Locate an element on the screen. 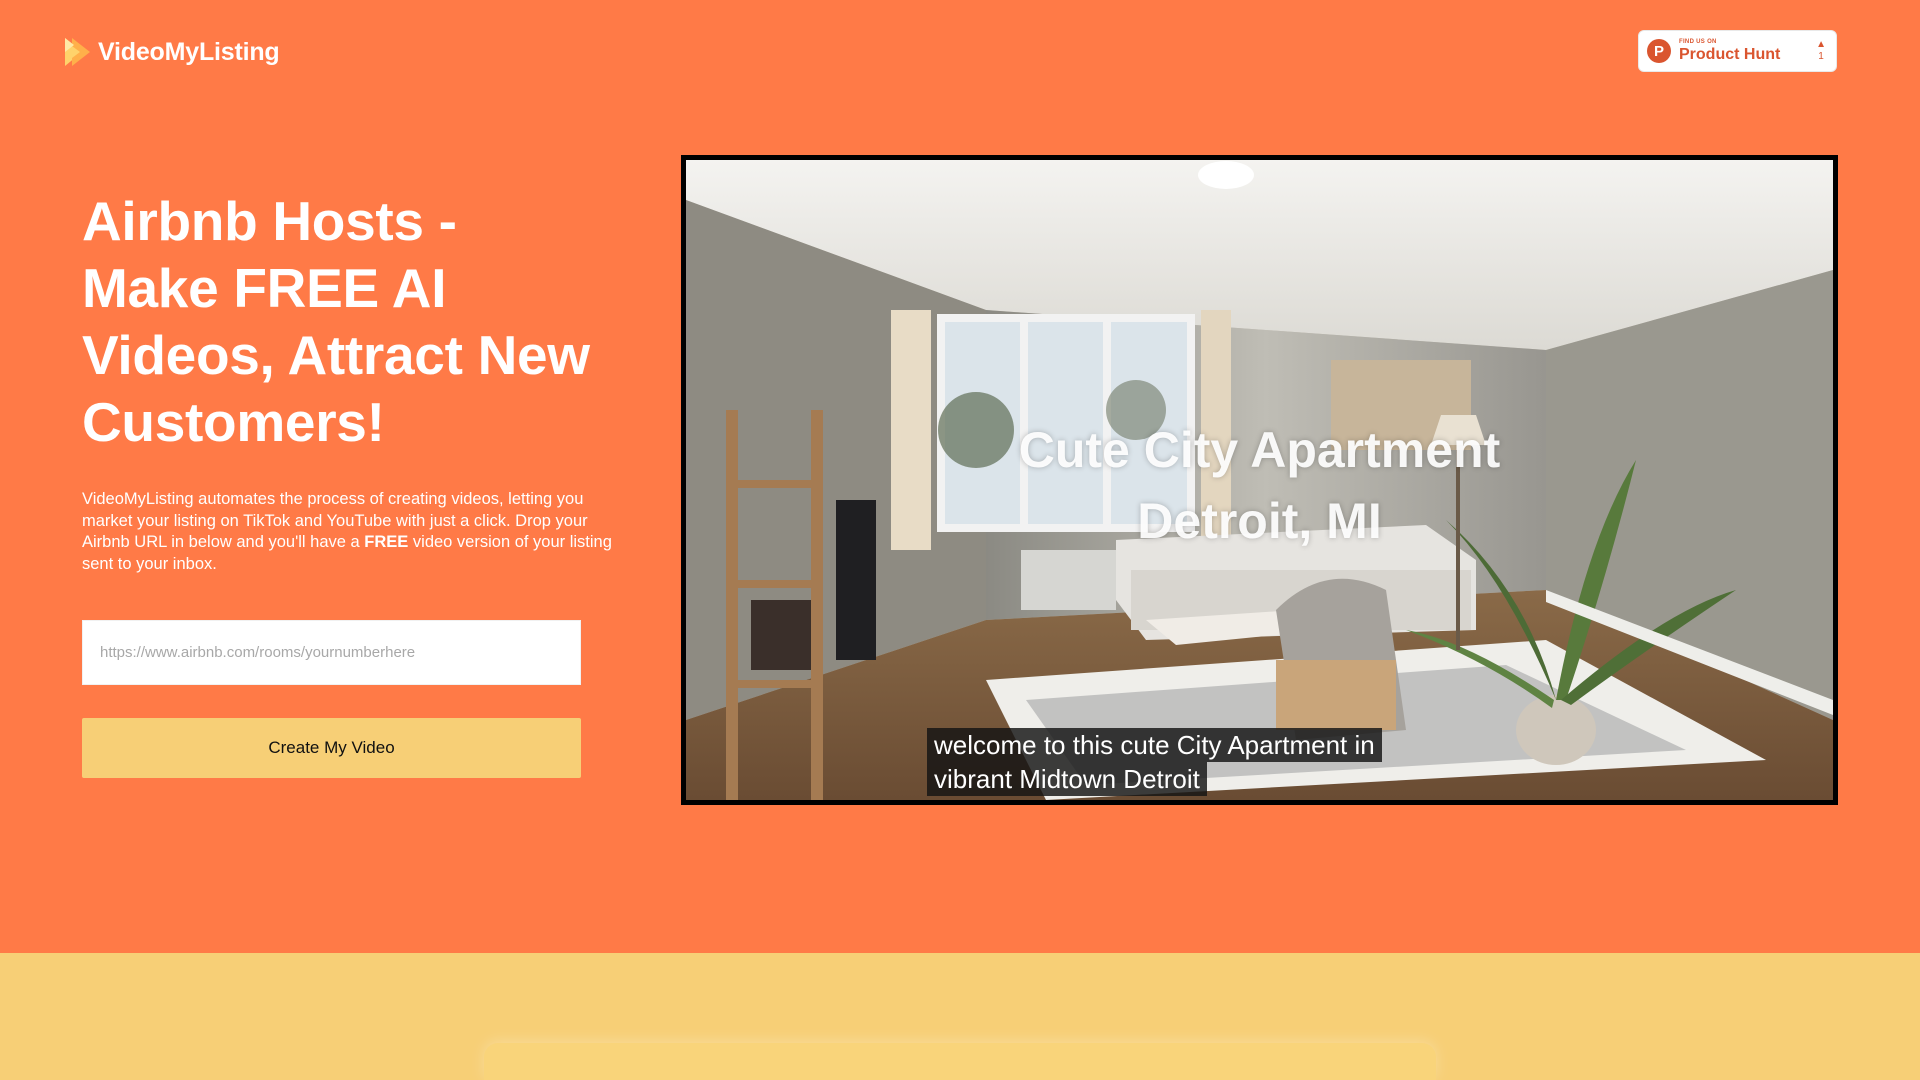 The height and width of the screenshot is (1080, 1920). description-bold: FREE is located at coordinates (386, 542).